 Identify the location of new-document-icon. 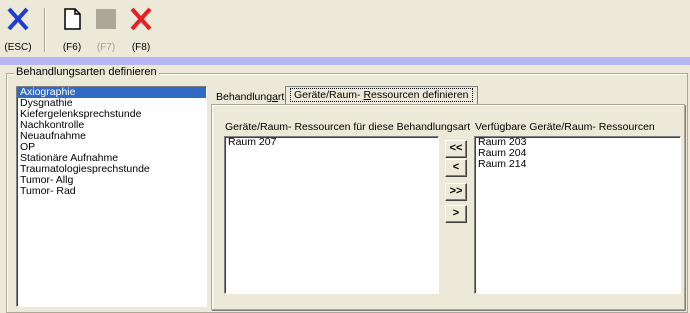
(72, 19).